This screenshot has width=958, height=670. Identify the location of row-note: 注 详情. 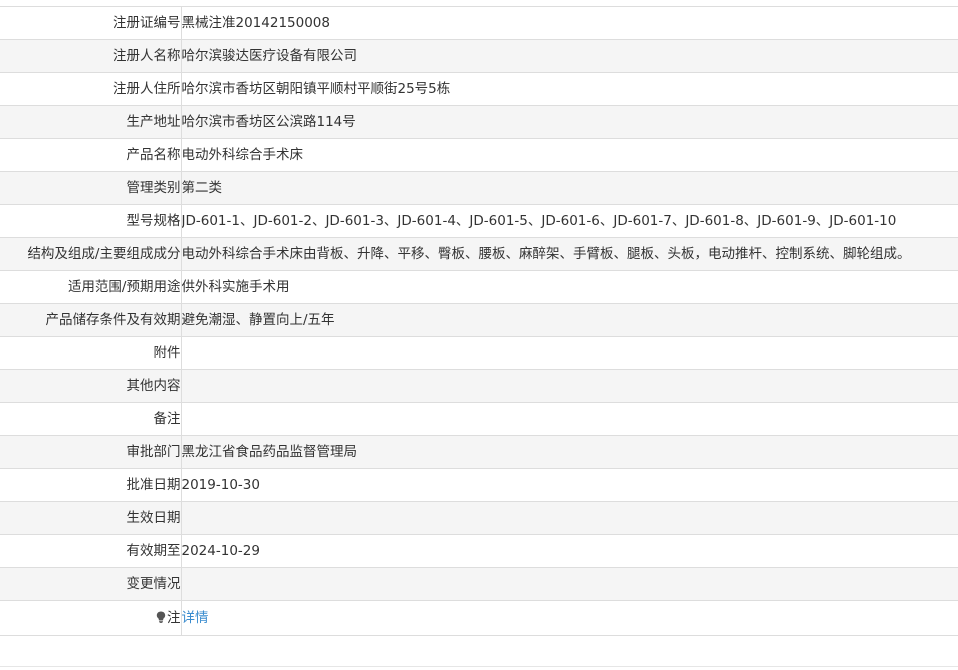
(479, 618).